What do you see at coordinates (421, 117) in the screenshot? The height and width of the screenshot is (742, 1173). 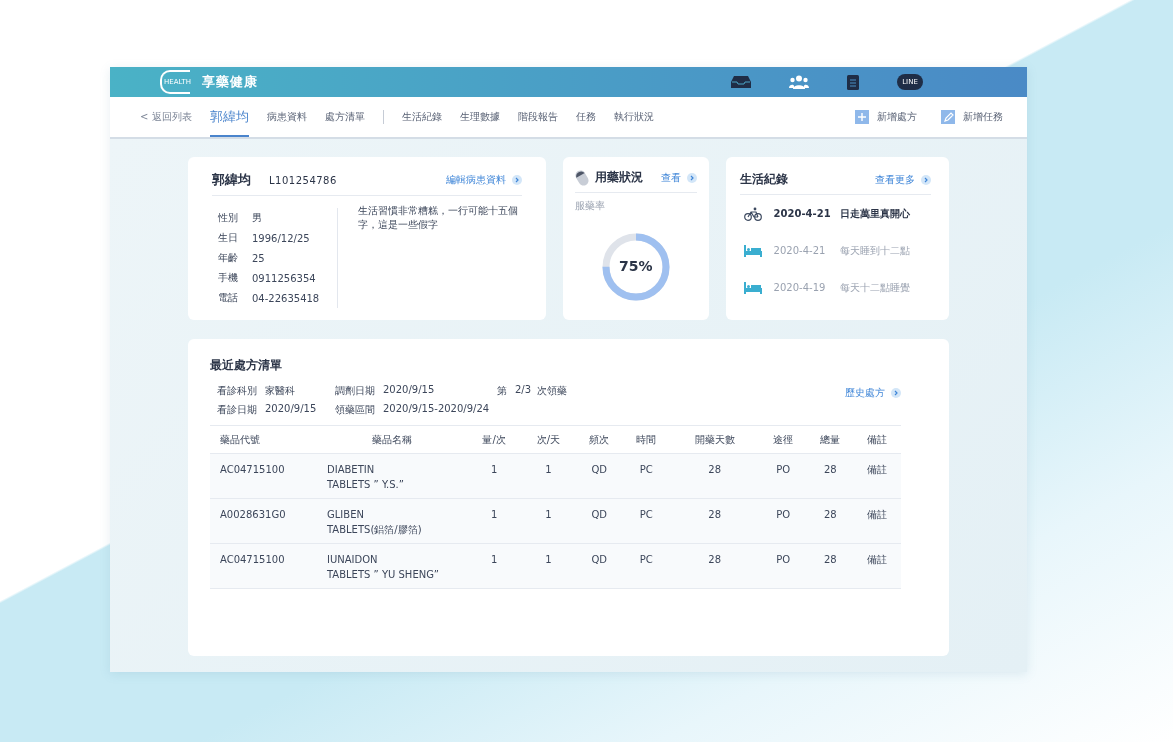 I see `nav-tab: 生活紀錄` at bounding box center [421, 117].